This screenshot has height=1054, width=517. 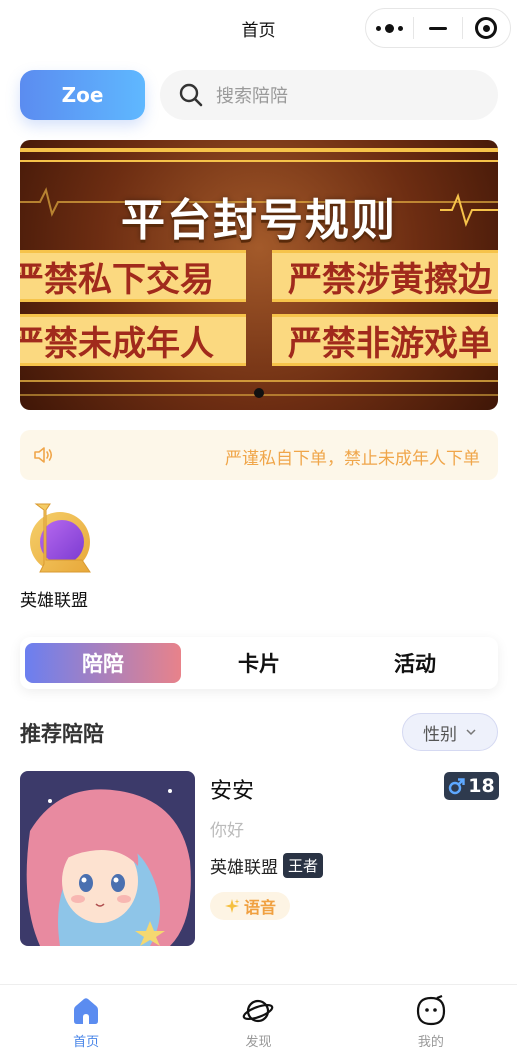 What do you see at coordinates (259, 907) in the screenshot?
I see `voice-tag-label: 语音` at bounding box center [259, 907].